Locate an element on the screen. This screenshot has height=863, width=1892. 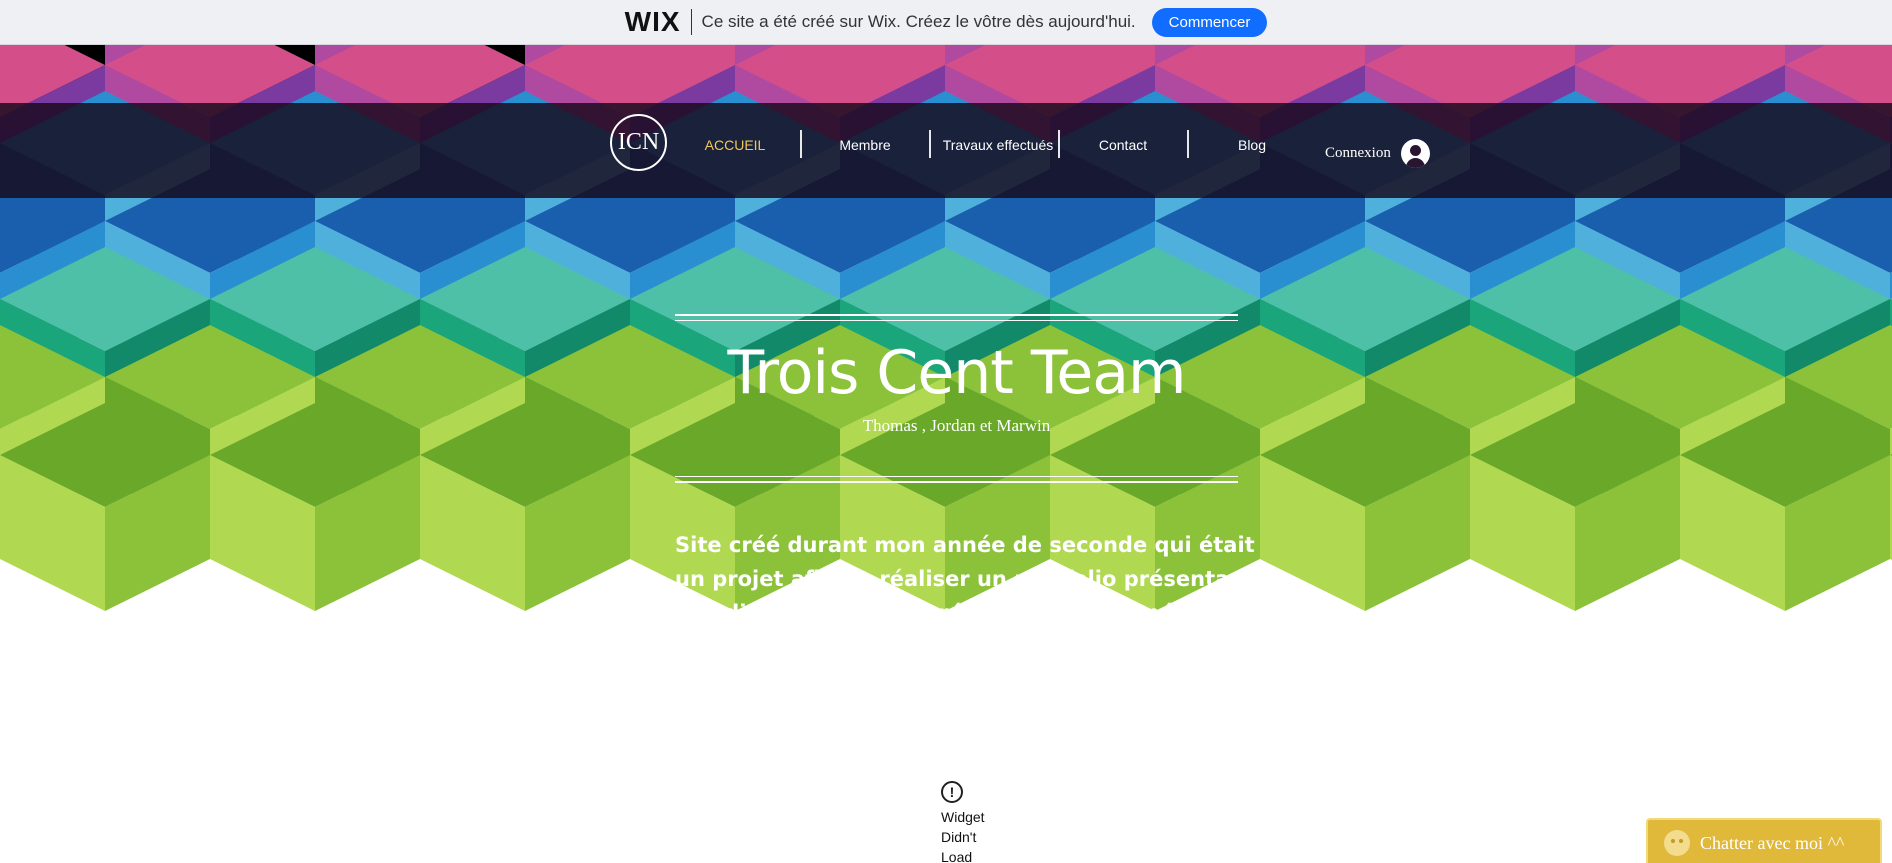
login-button: Connexion is located at coordinates (1377, 153).